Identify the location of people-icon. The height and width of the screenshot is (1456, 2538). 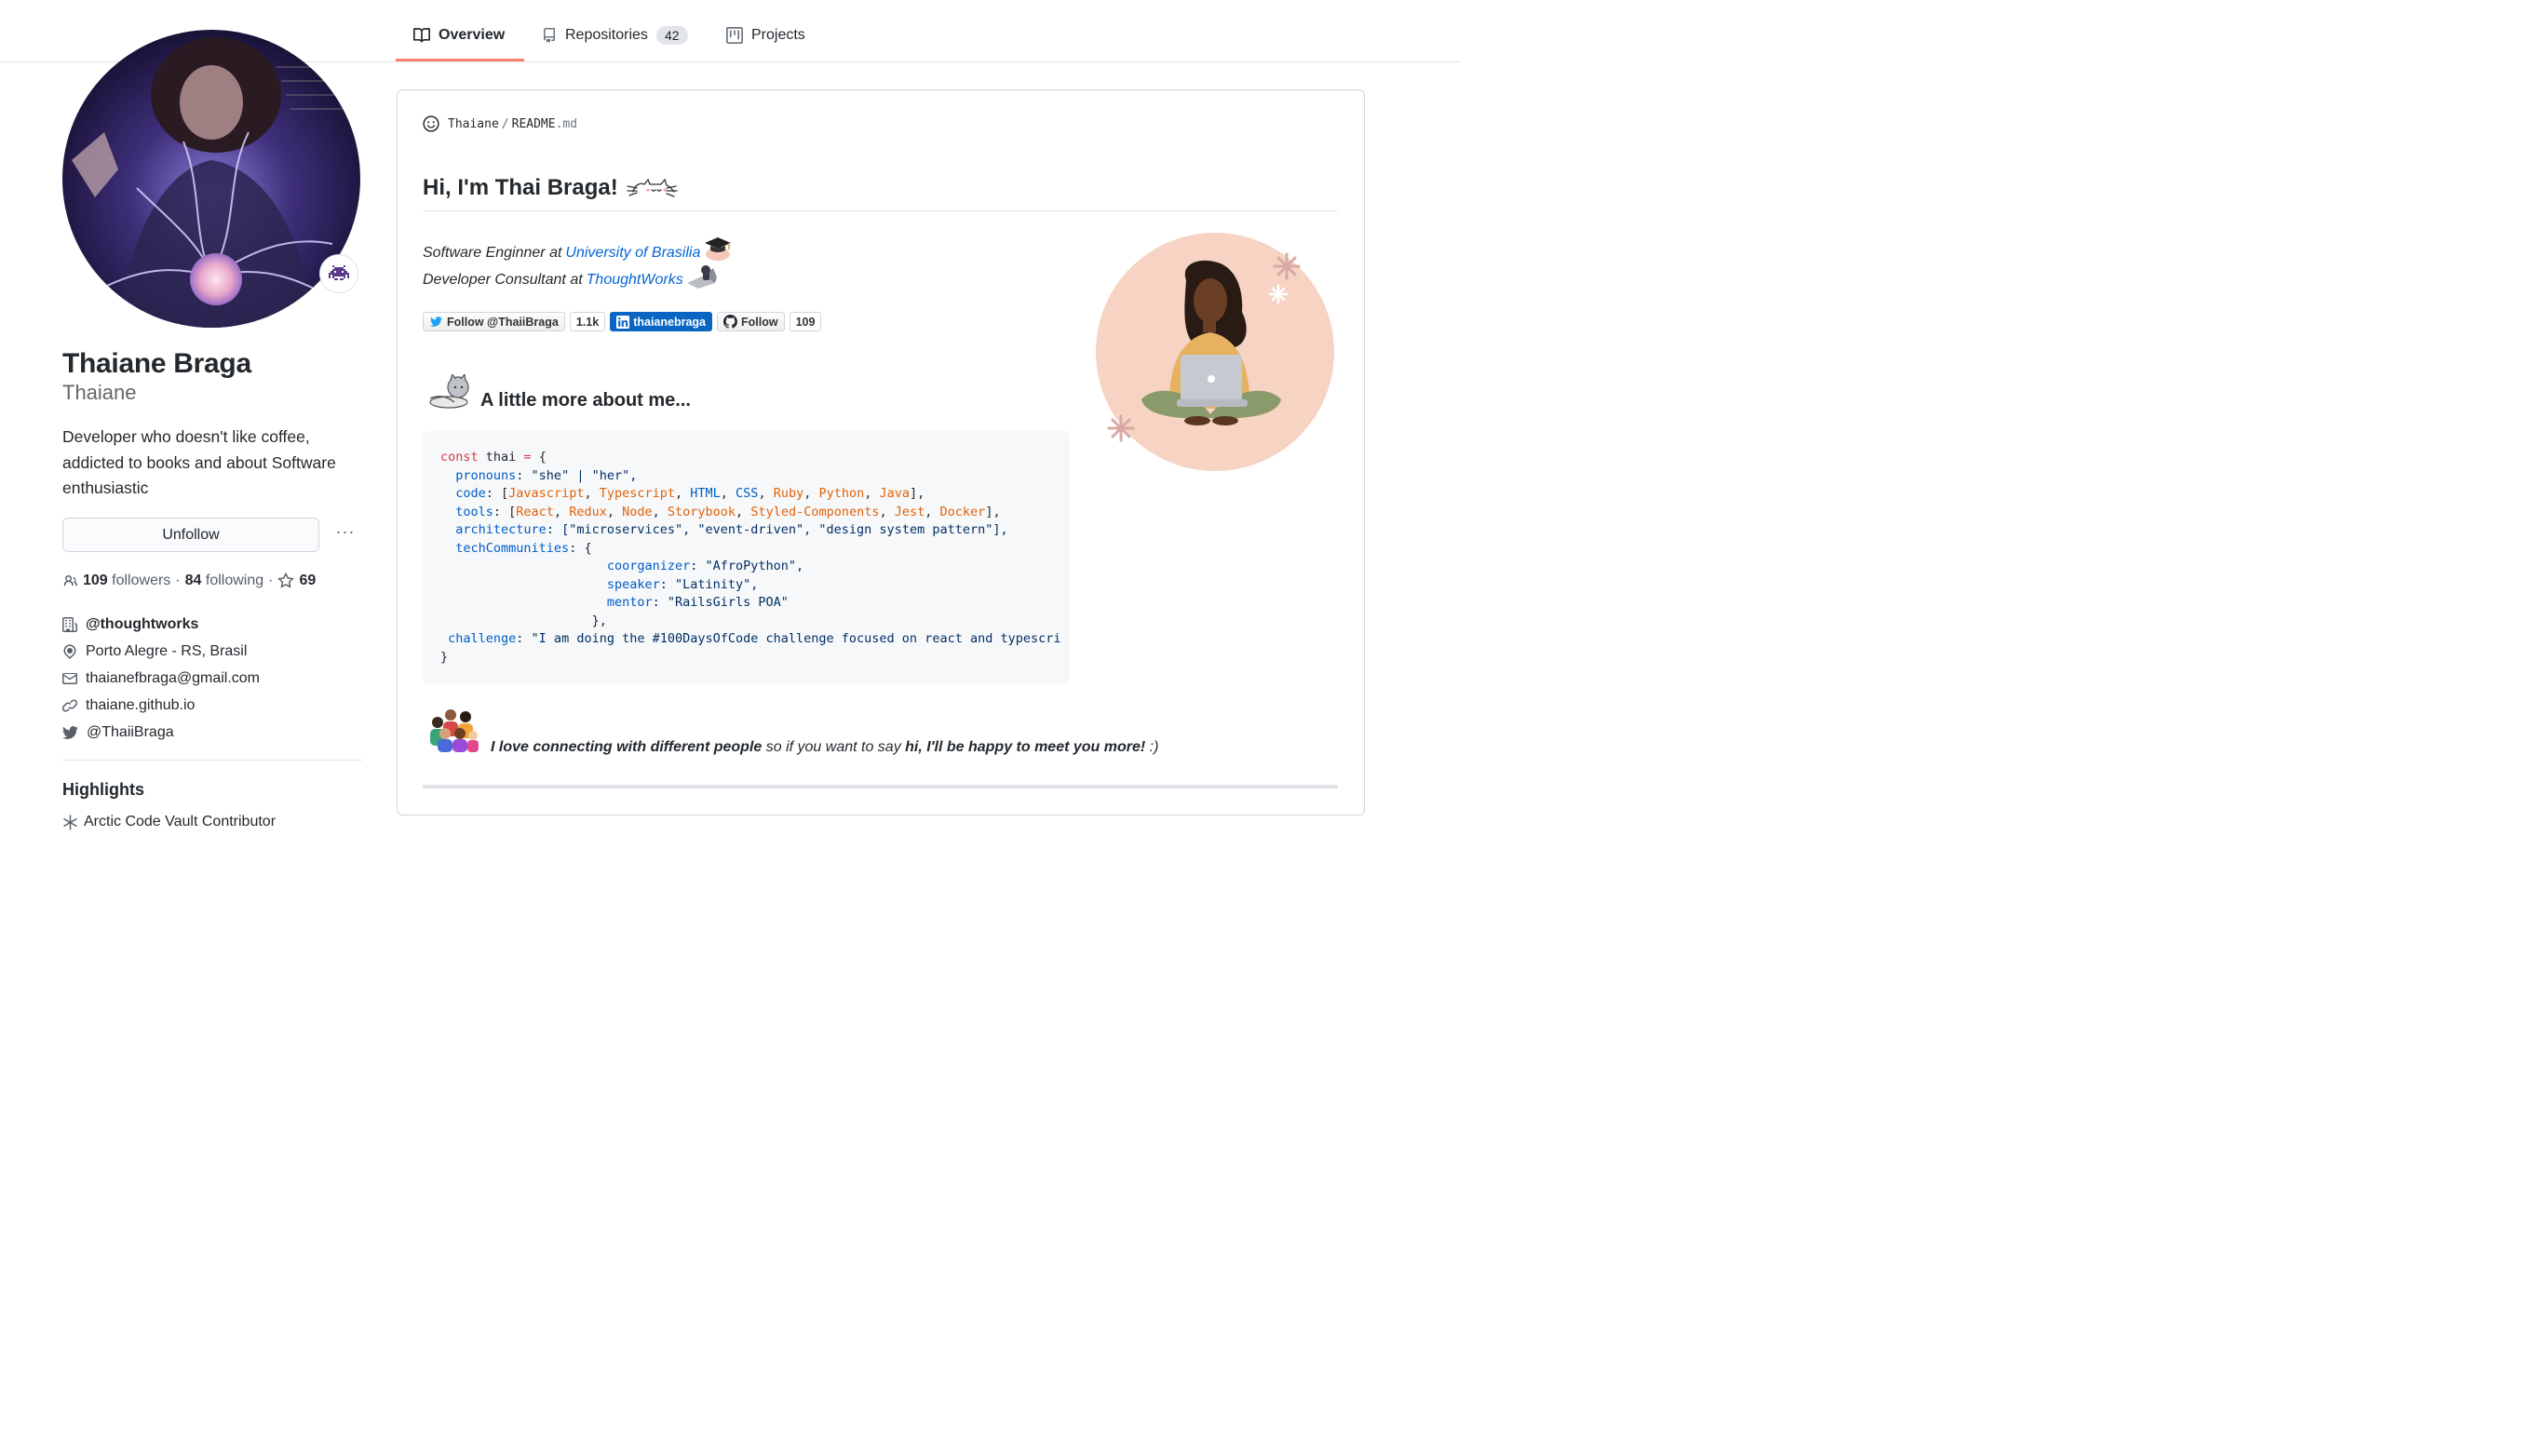
(70, 580).